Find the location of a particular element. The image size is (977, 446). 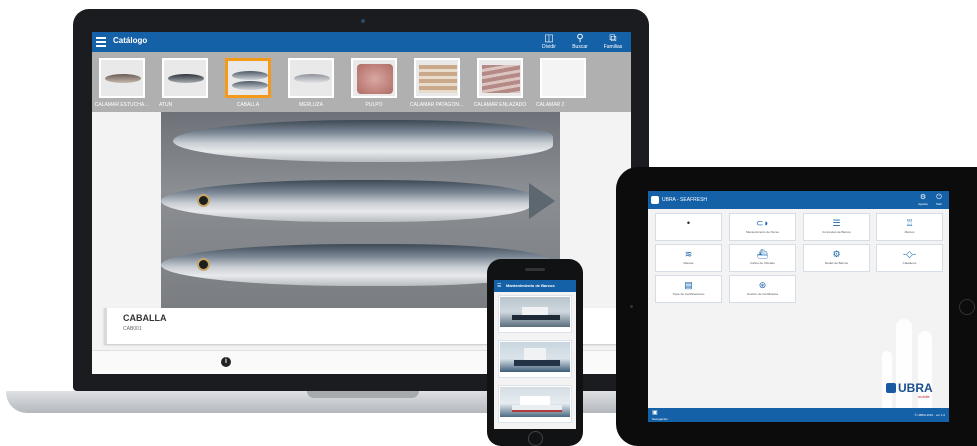

ubra-logo-text: UBRA is located at coordinates (915, 388).